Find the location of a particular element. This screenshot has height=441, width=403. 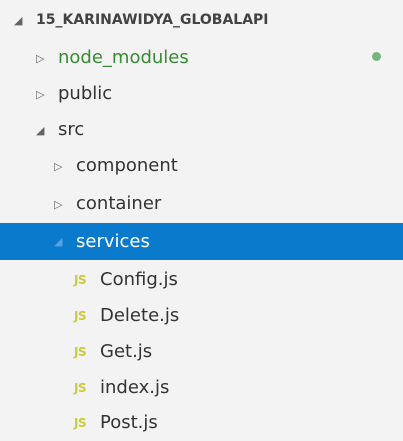

tree-item-delete-js: JS Delete.js is located at coordinates (201, 316).